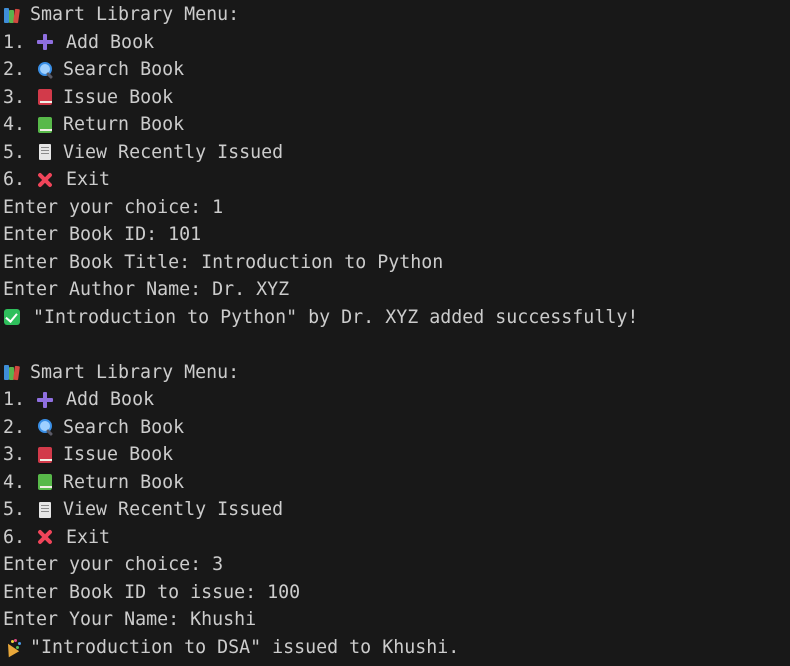 The width and height of the screenshot is (790, 666). Describe the element at coordinates (102, 234) in the screenshot. I see `prompt-book-id: Enter Book ID: 101` at that location.